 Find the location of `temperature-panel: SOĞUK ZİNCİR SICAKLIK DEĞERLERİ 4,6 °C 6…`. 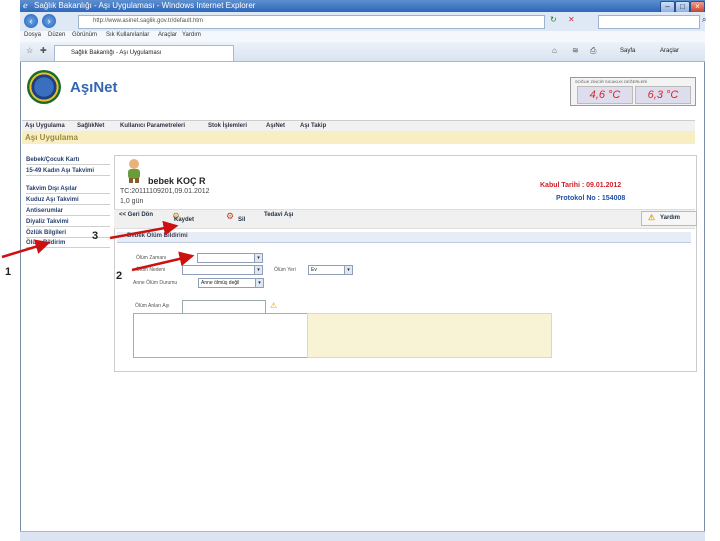

temperature-panel: SOĞUK ZİNCİR SICAKLIK DEĞERLERİ 4,6 °C 6… is located at coordinates (633, 91).